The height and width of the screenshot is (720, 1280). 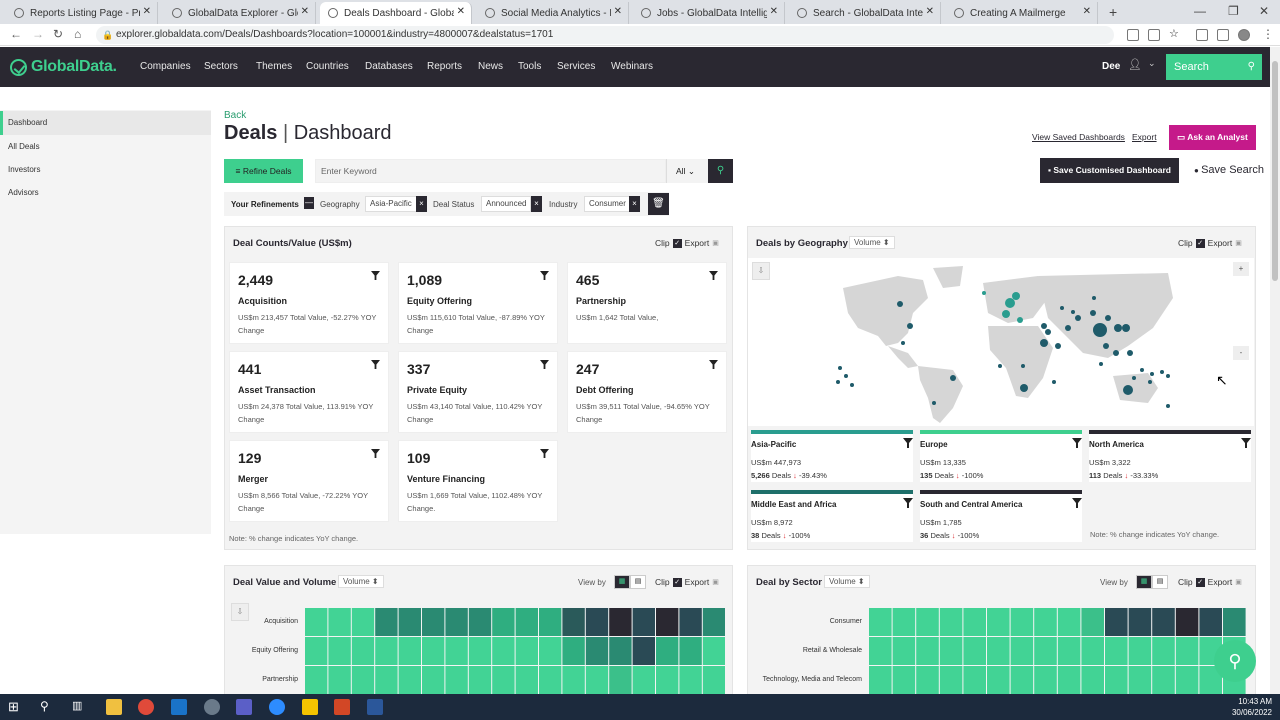 What do you see at coordinates (1214, 67) in the screenshot?
I see `site-search-button: Search ⚲` at bounding box center [1214, 67].